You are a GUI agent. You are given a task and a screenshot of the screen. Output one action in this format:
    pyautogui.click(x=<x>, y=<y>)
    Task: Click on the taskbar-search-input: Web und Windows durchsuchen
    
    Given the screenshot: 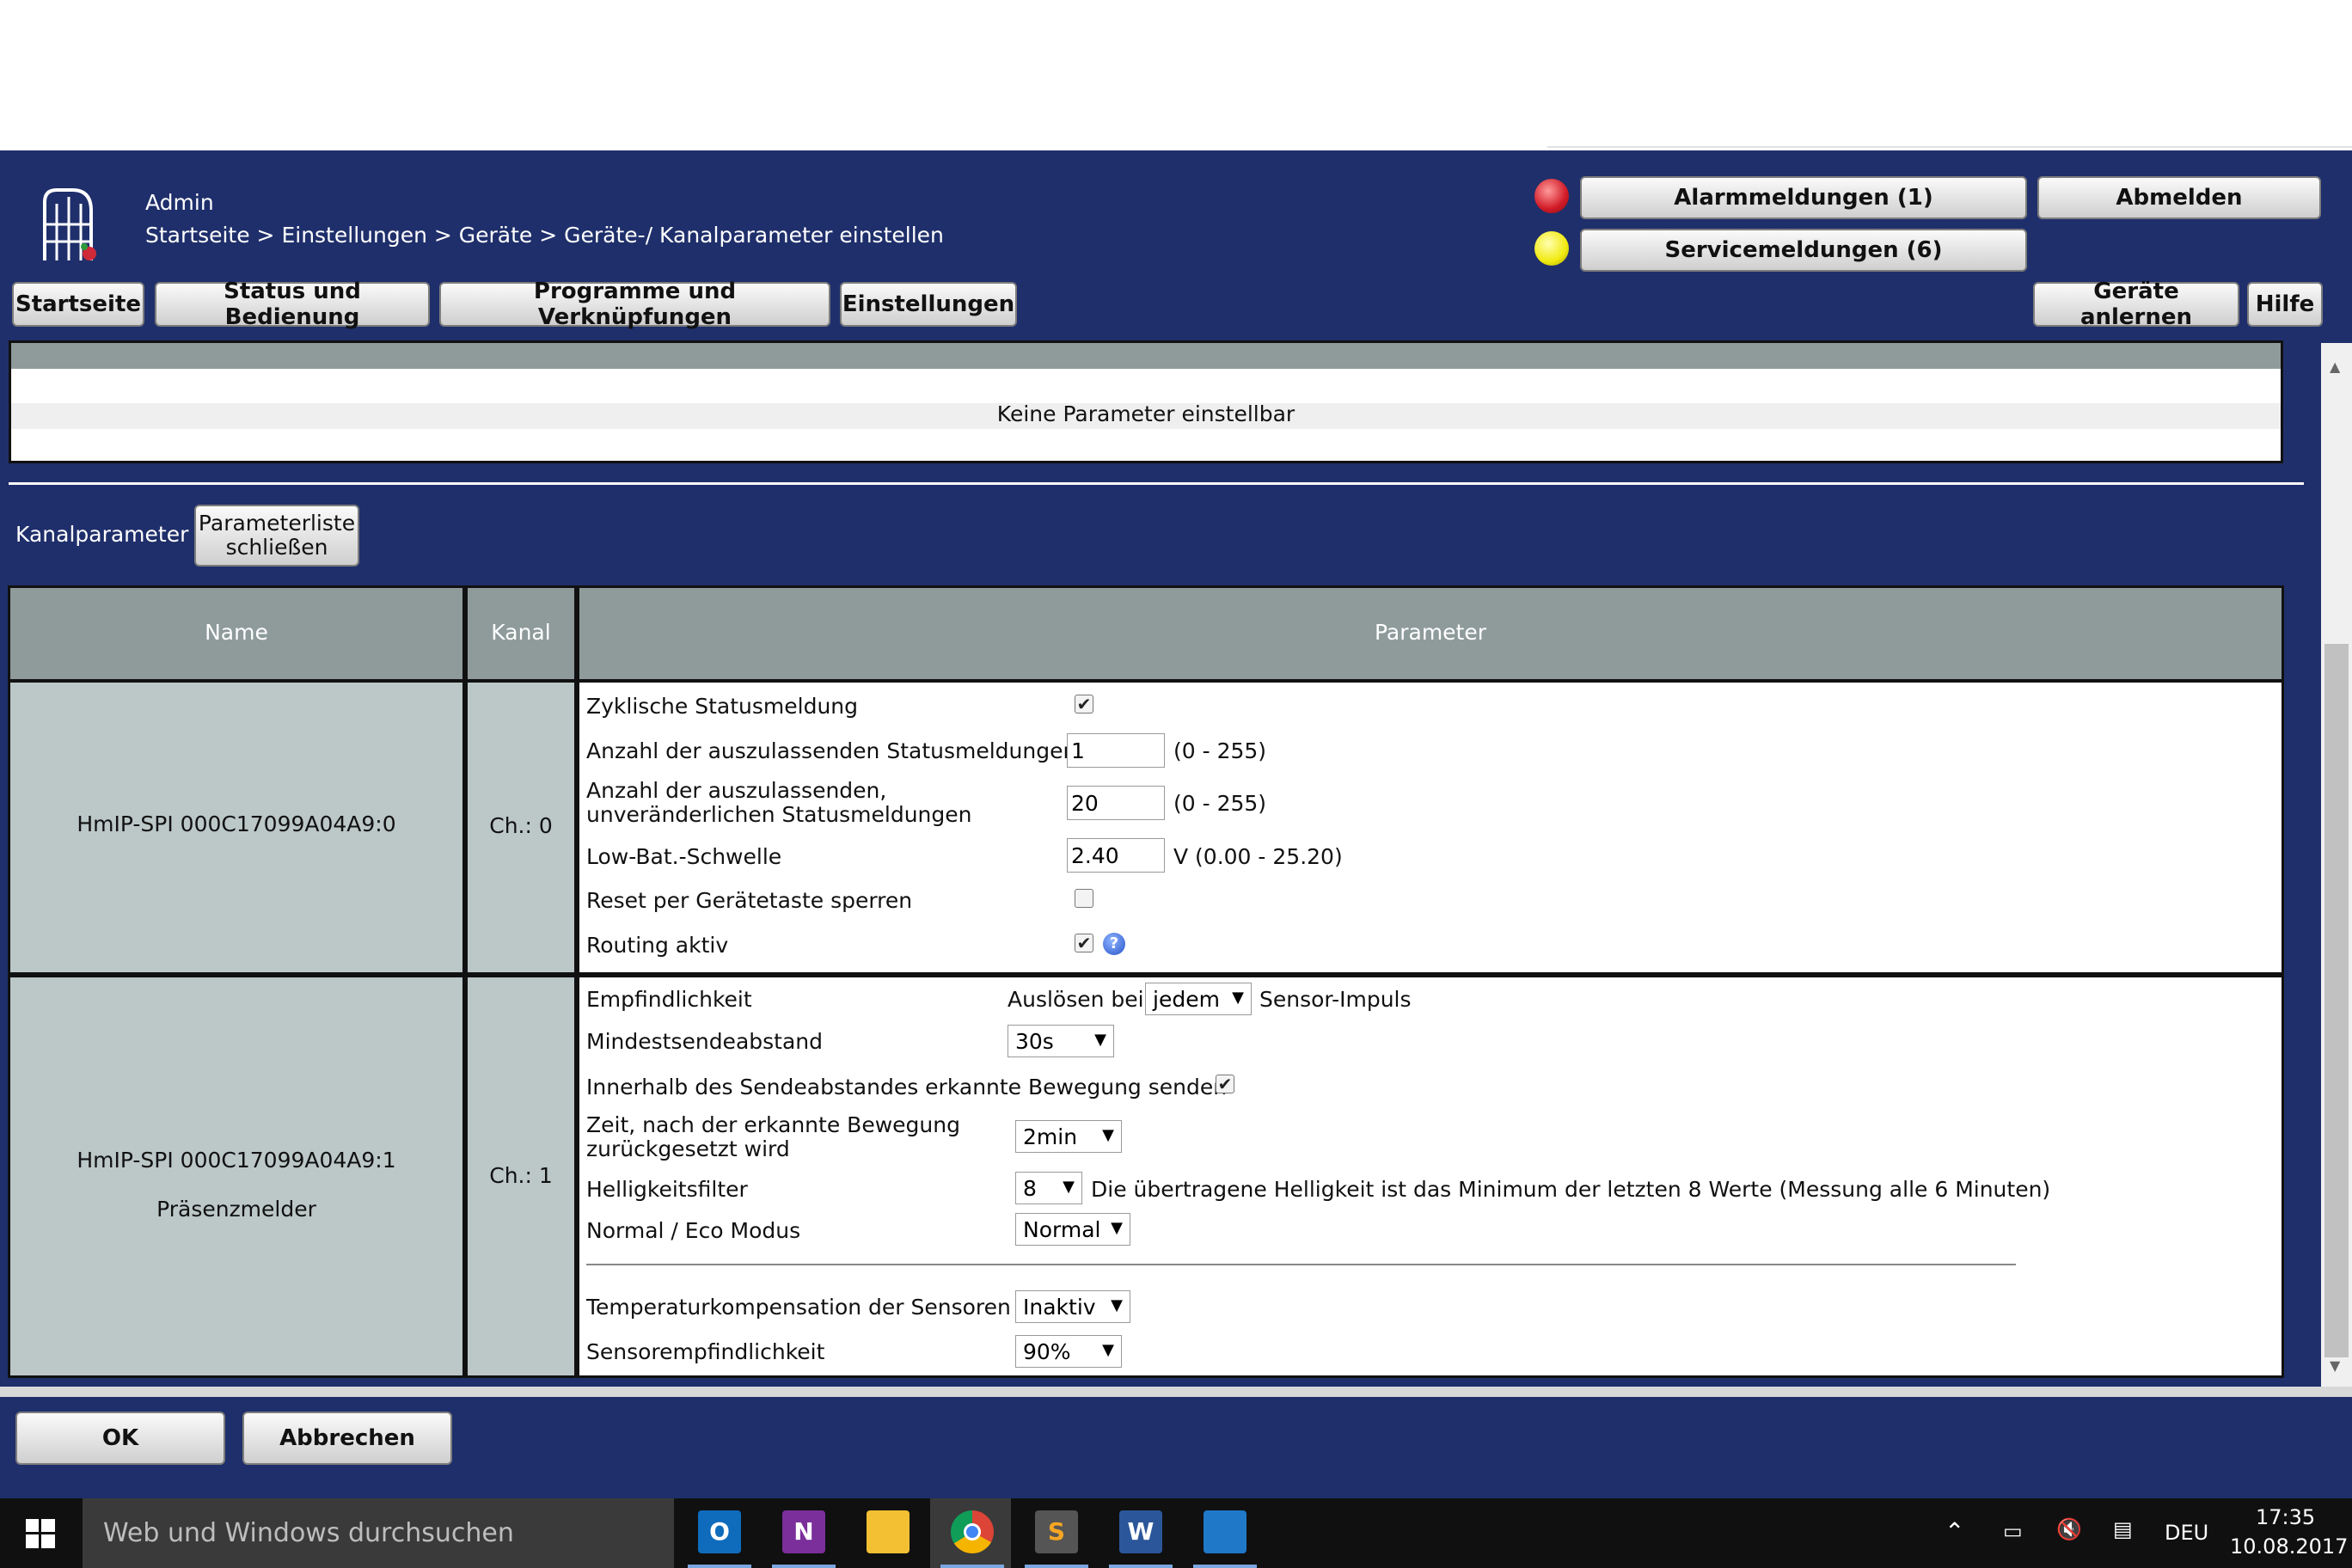 What is the action you would take?
    pyautogui.click(x=378, y=1533)
    